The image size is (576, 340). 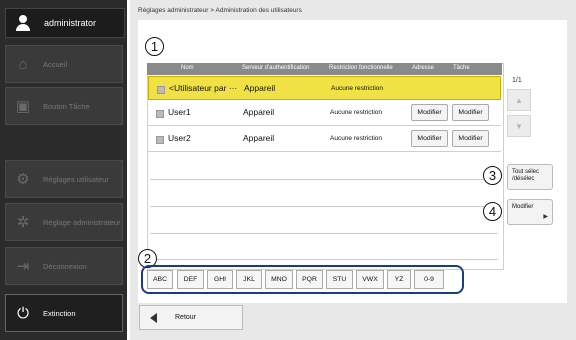 What do you see at coordinates (179, 138) in the screenshot?
I see `row-name: User2` at bounding box center [179, 138].